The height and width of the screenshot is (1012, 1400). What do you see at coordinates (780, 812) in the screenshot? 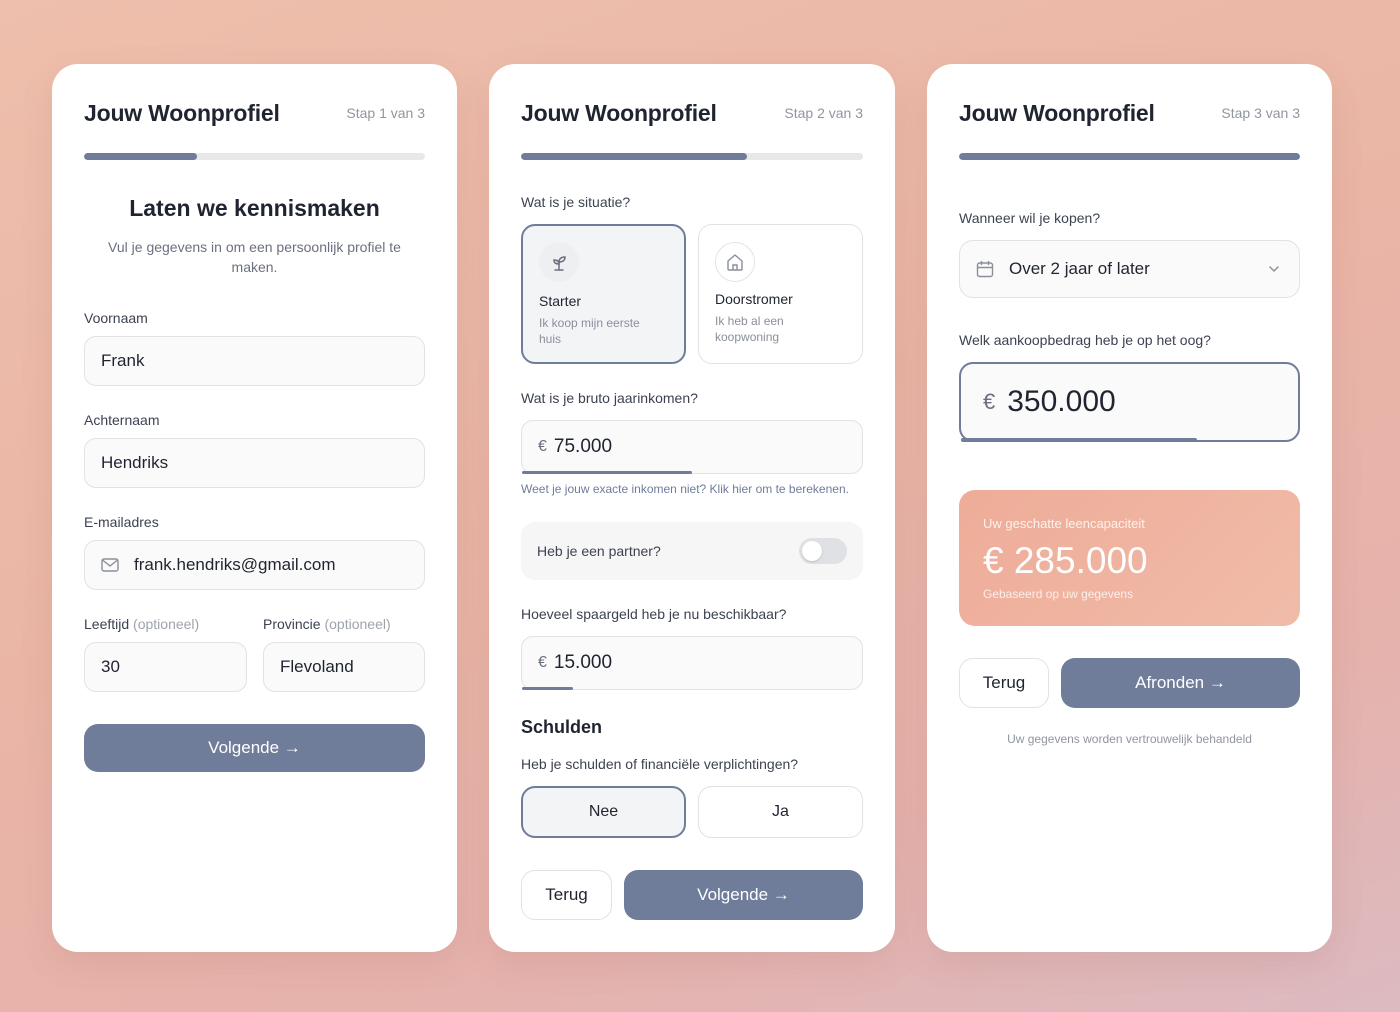
I see `debts-yes-button: Ja` at bounding box center [780, 812].